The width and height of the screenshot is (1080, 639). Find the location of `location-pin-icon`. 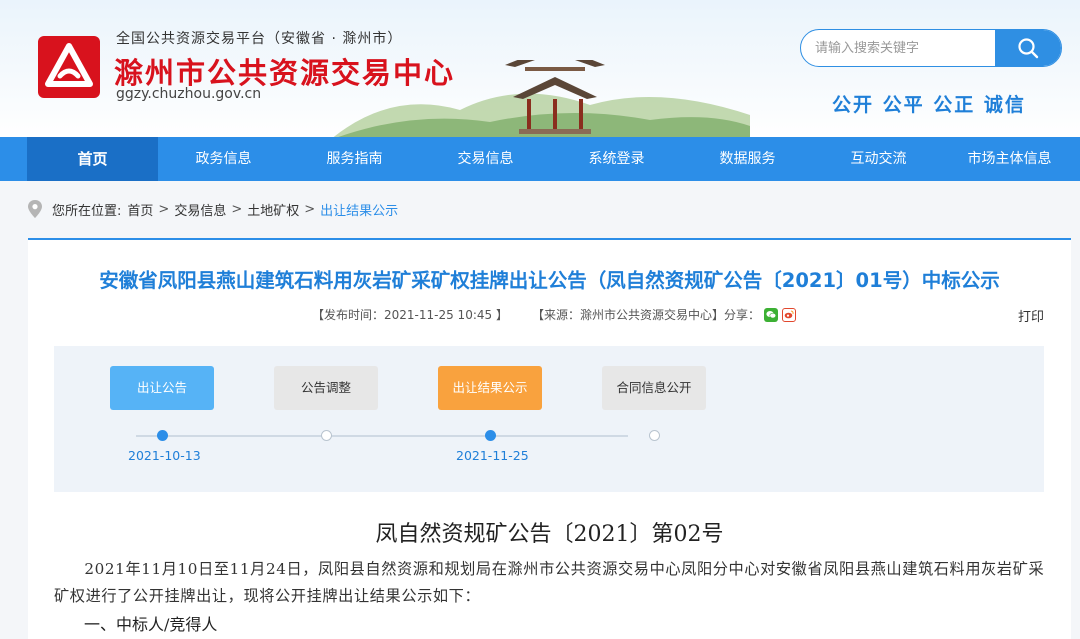

location-pin-icon is located at coordinates (35, 209).